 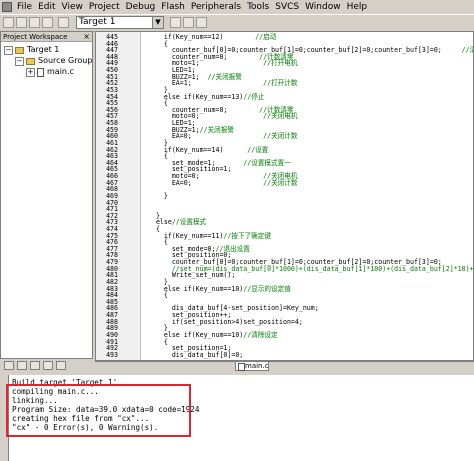 I want to click on workspace-title-bar: Project Workspace ×, so click(x=46, y=37).